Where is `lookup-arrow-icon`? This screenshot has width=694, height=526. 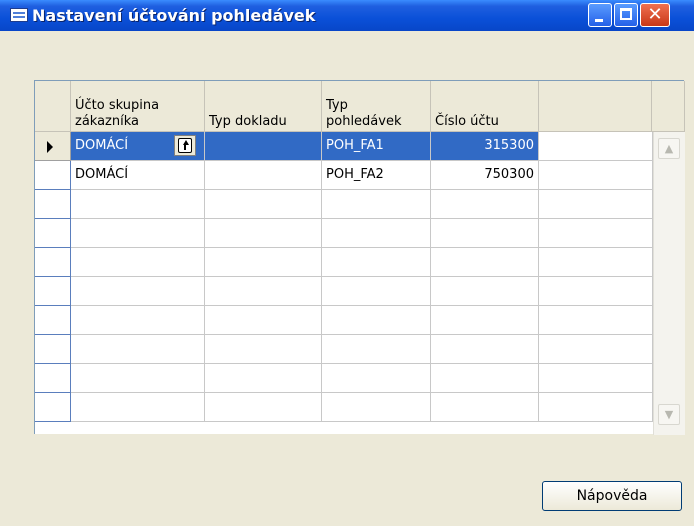 lookup-arrow-icon is located at coordinates (185, 145).